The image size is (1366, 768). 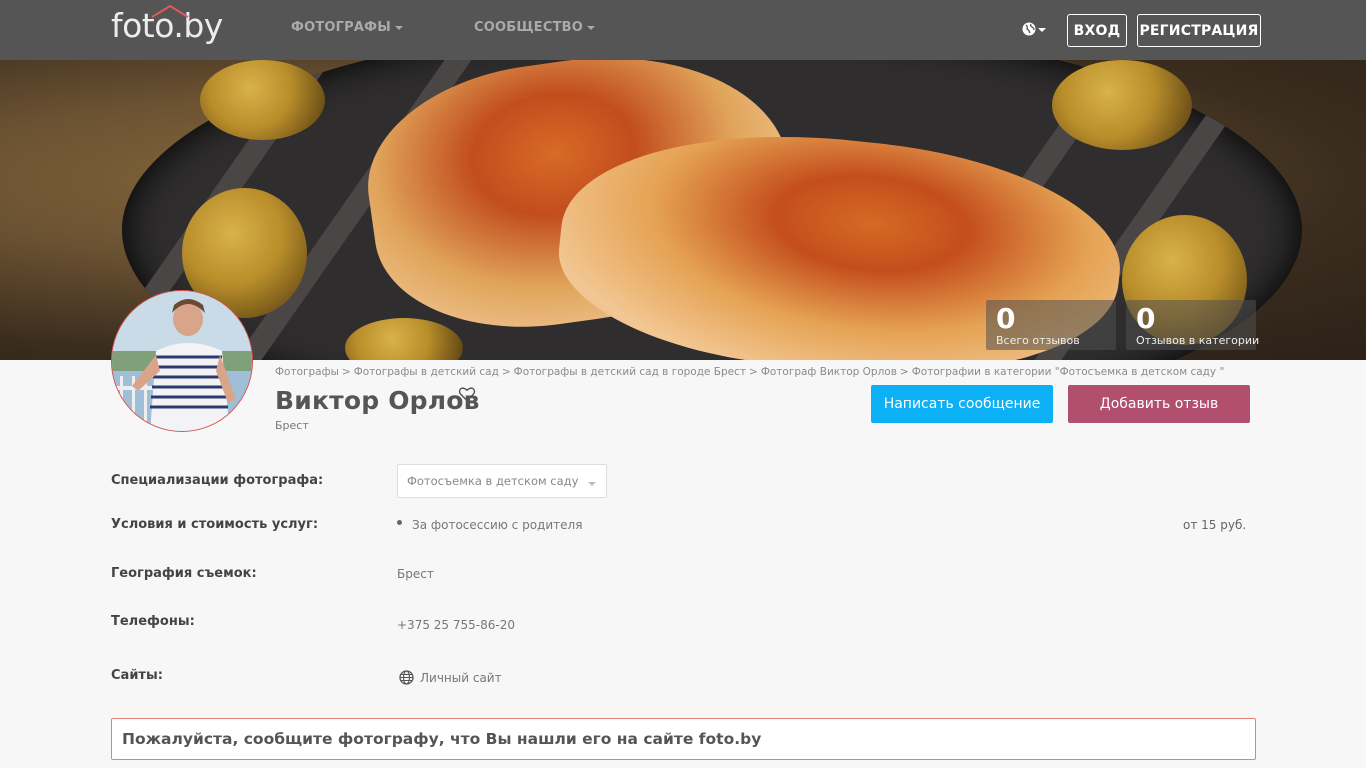 I want to click on language-switcher, so click(x=1034, y=29).